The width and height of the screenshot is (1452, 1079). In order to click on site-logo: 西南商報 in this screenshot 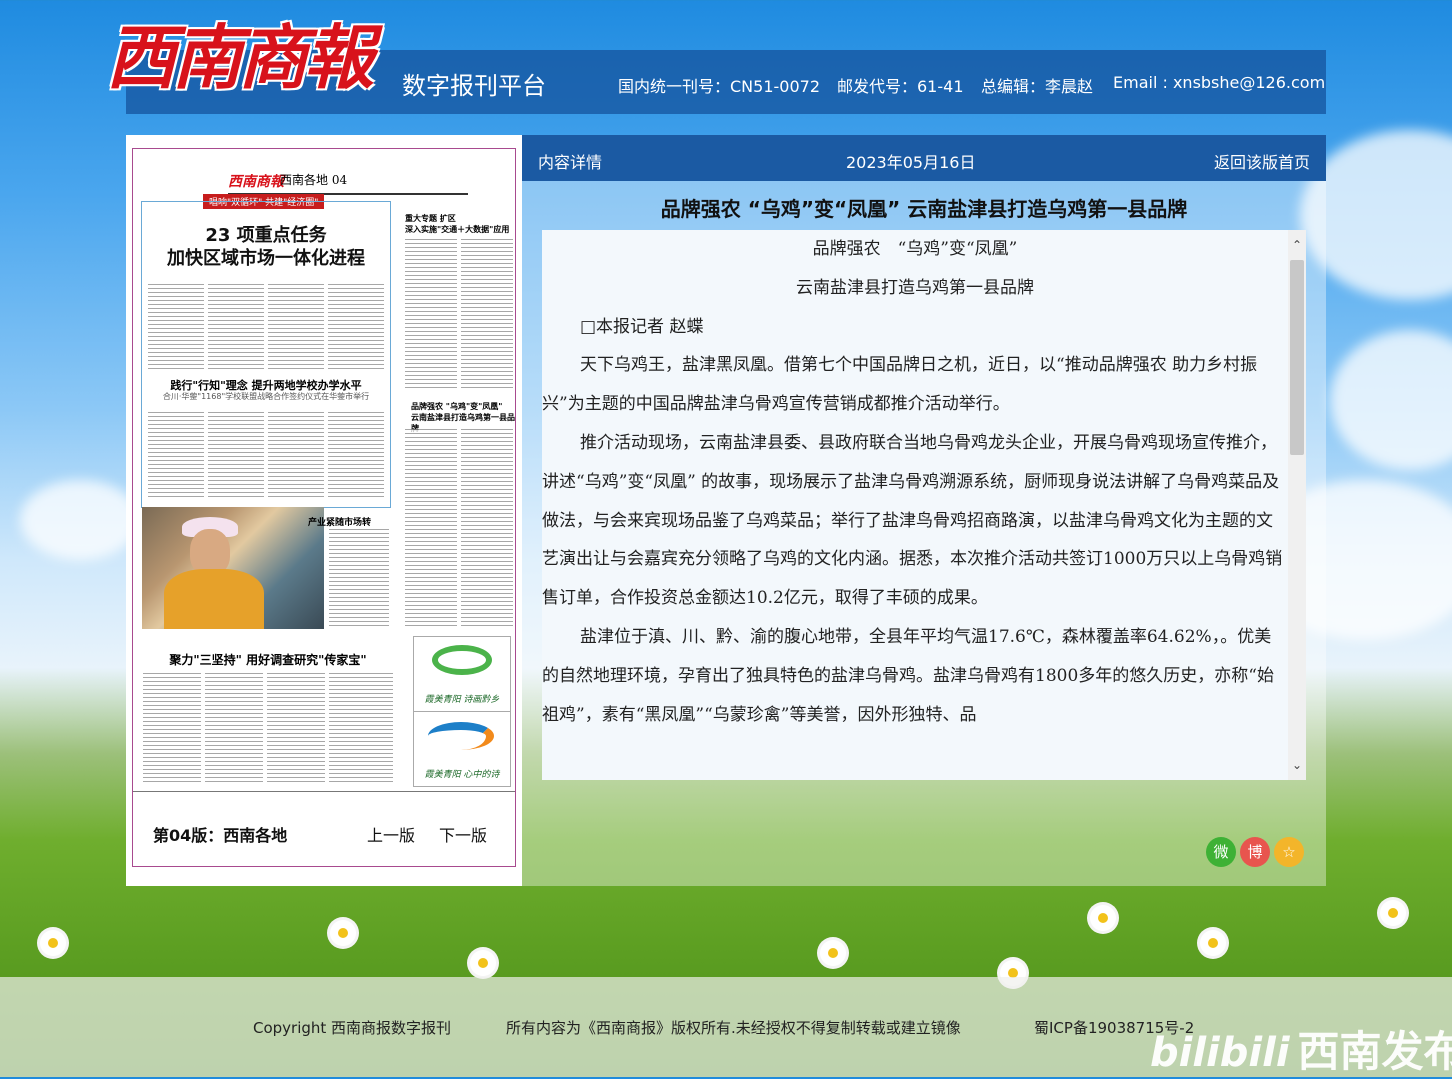, I will do `click(251, 57)`.